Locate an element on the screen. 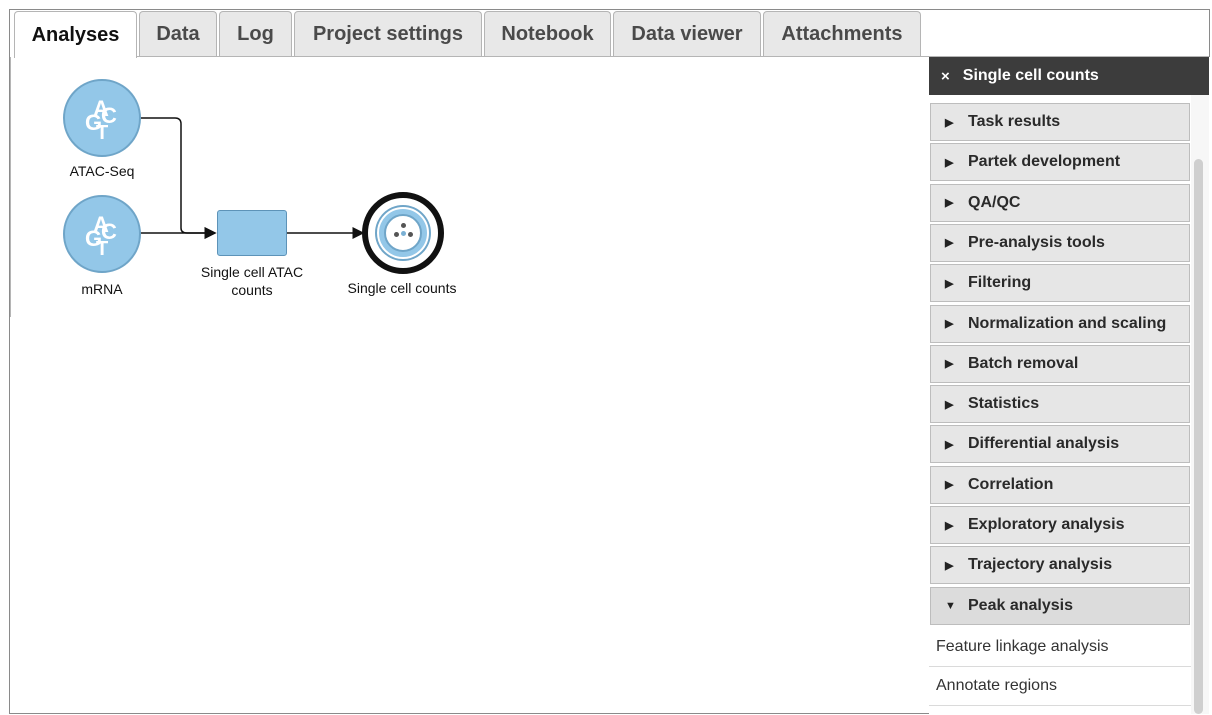  close-icon: × is located at coordinates (945, 76).